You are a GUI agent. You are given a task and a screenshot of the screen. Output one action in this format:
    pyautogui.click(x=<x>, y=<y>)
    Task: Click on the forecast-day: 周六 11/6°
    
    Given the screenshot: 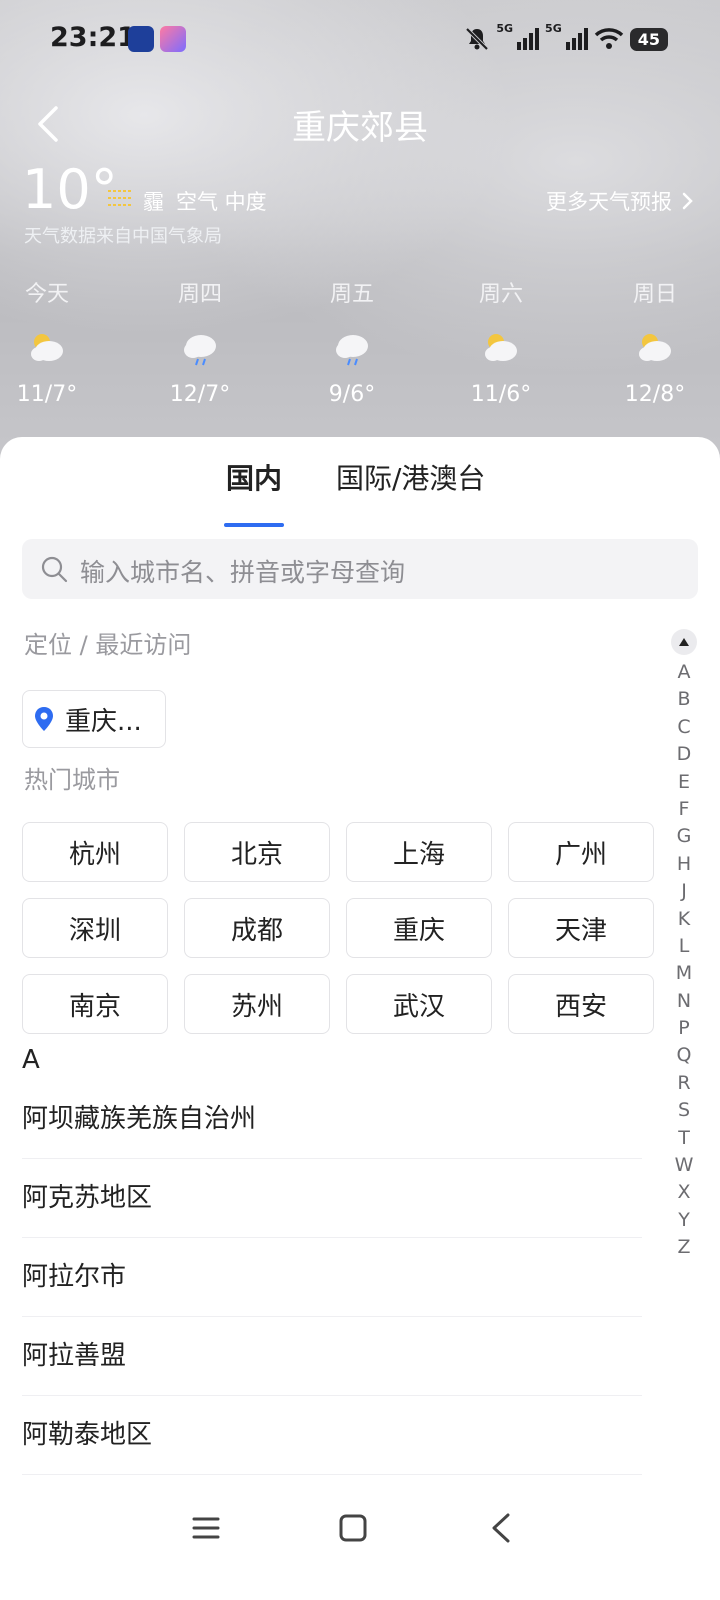 What is the action you would take?
    pyautogui.click(x=501, y=341)
    